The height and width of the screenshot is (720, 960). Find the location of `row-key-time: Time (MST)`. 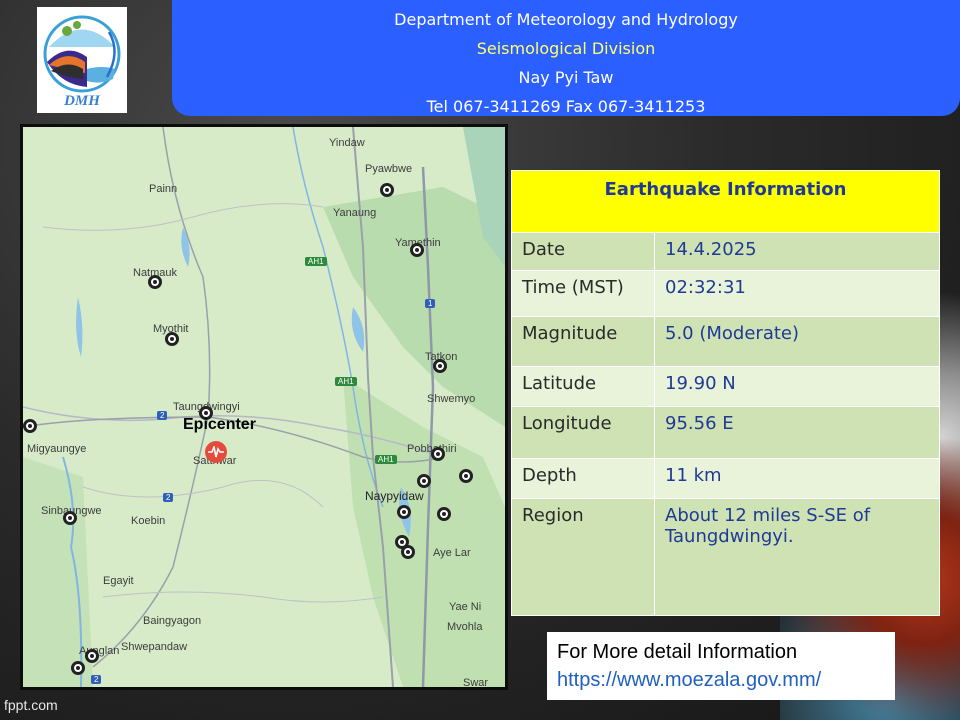

row-key-time: Time (MST) is located at coordinates (583, 293).